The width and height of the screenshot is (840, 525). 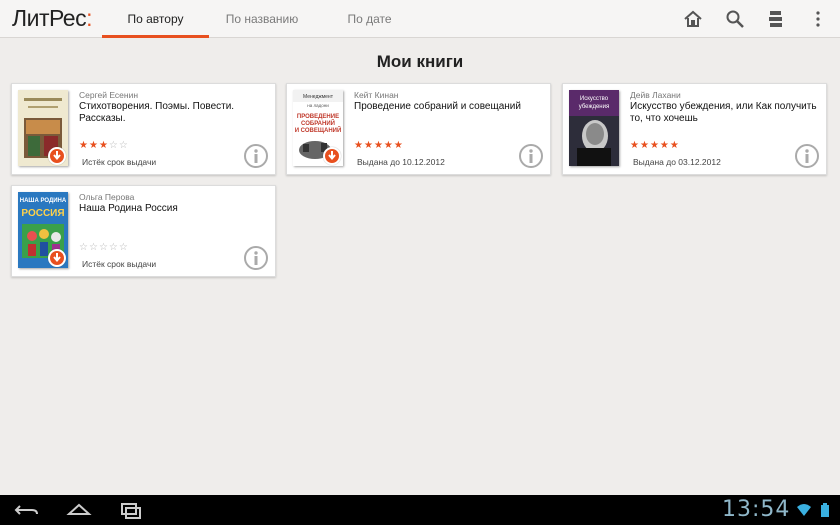 What do you see at coordinates (27, 510) in the screenshot?
I see `back-icon` at bounding box center [27, 510].